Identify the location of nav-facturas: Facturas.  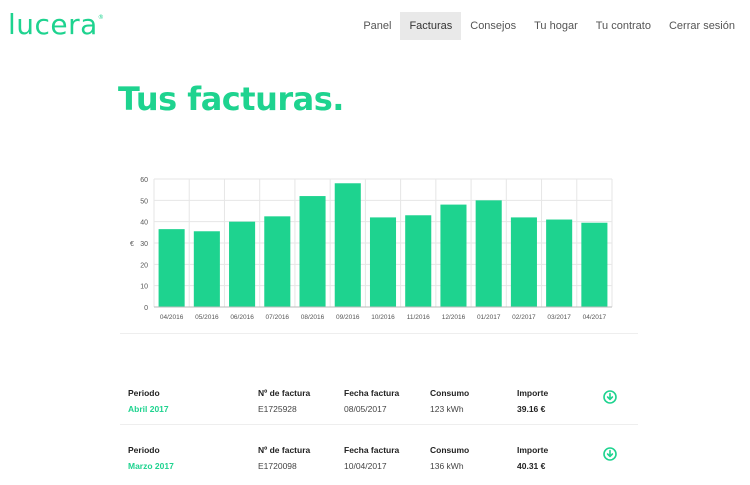
(431, 26).